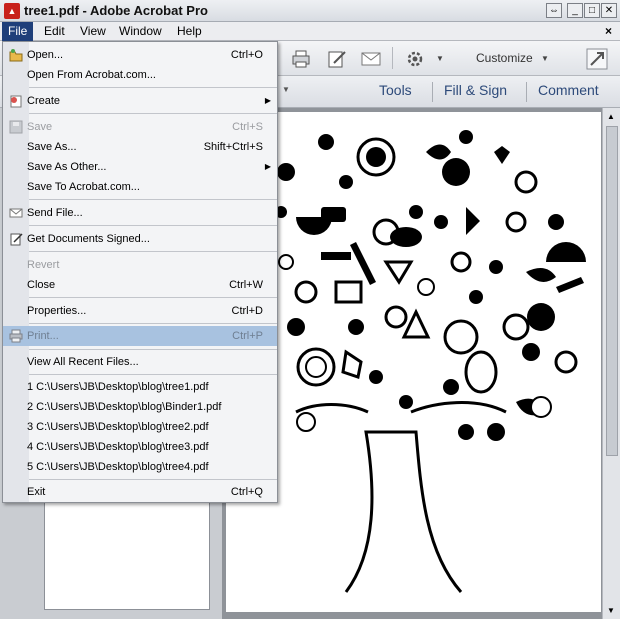 The height and width of the screenshot is (619, 620). Describe the element at coordinates (116, 10) in the screenshot. I see `window-title: tree1.pdf - Adobe Acrobat Pro` at that location.